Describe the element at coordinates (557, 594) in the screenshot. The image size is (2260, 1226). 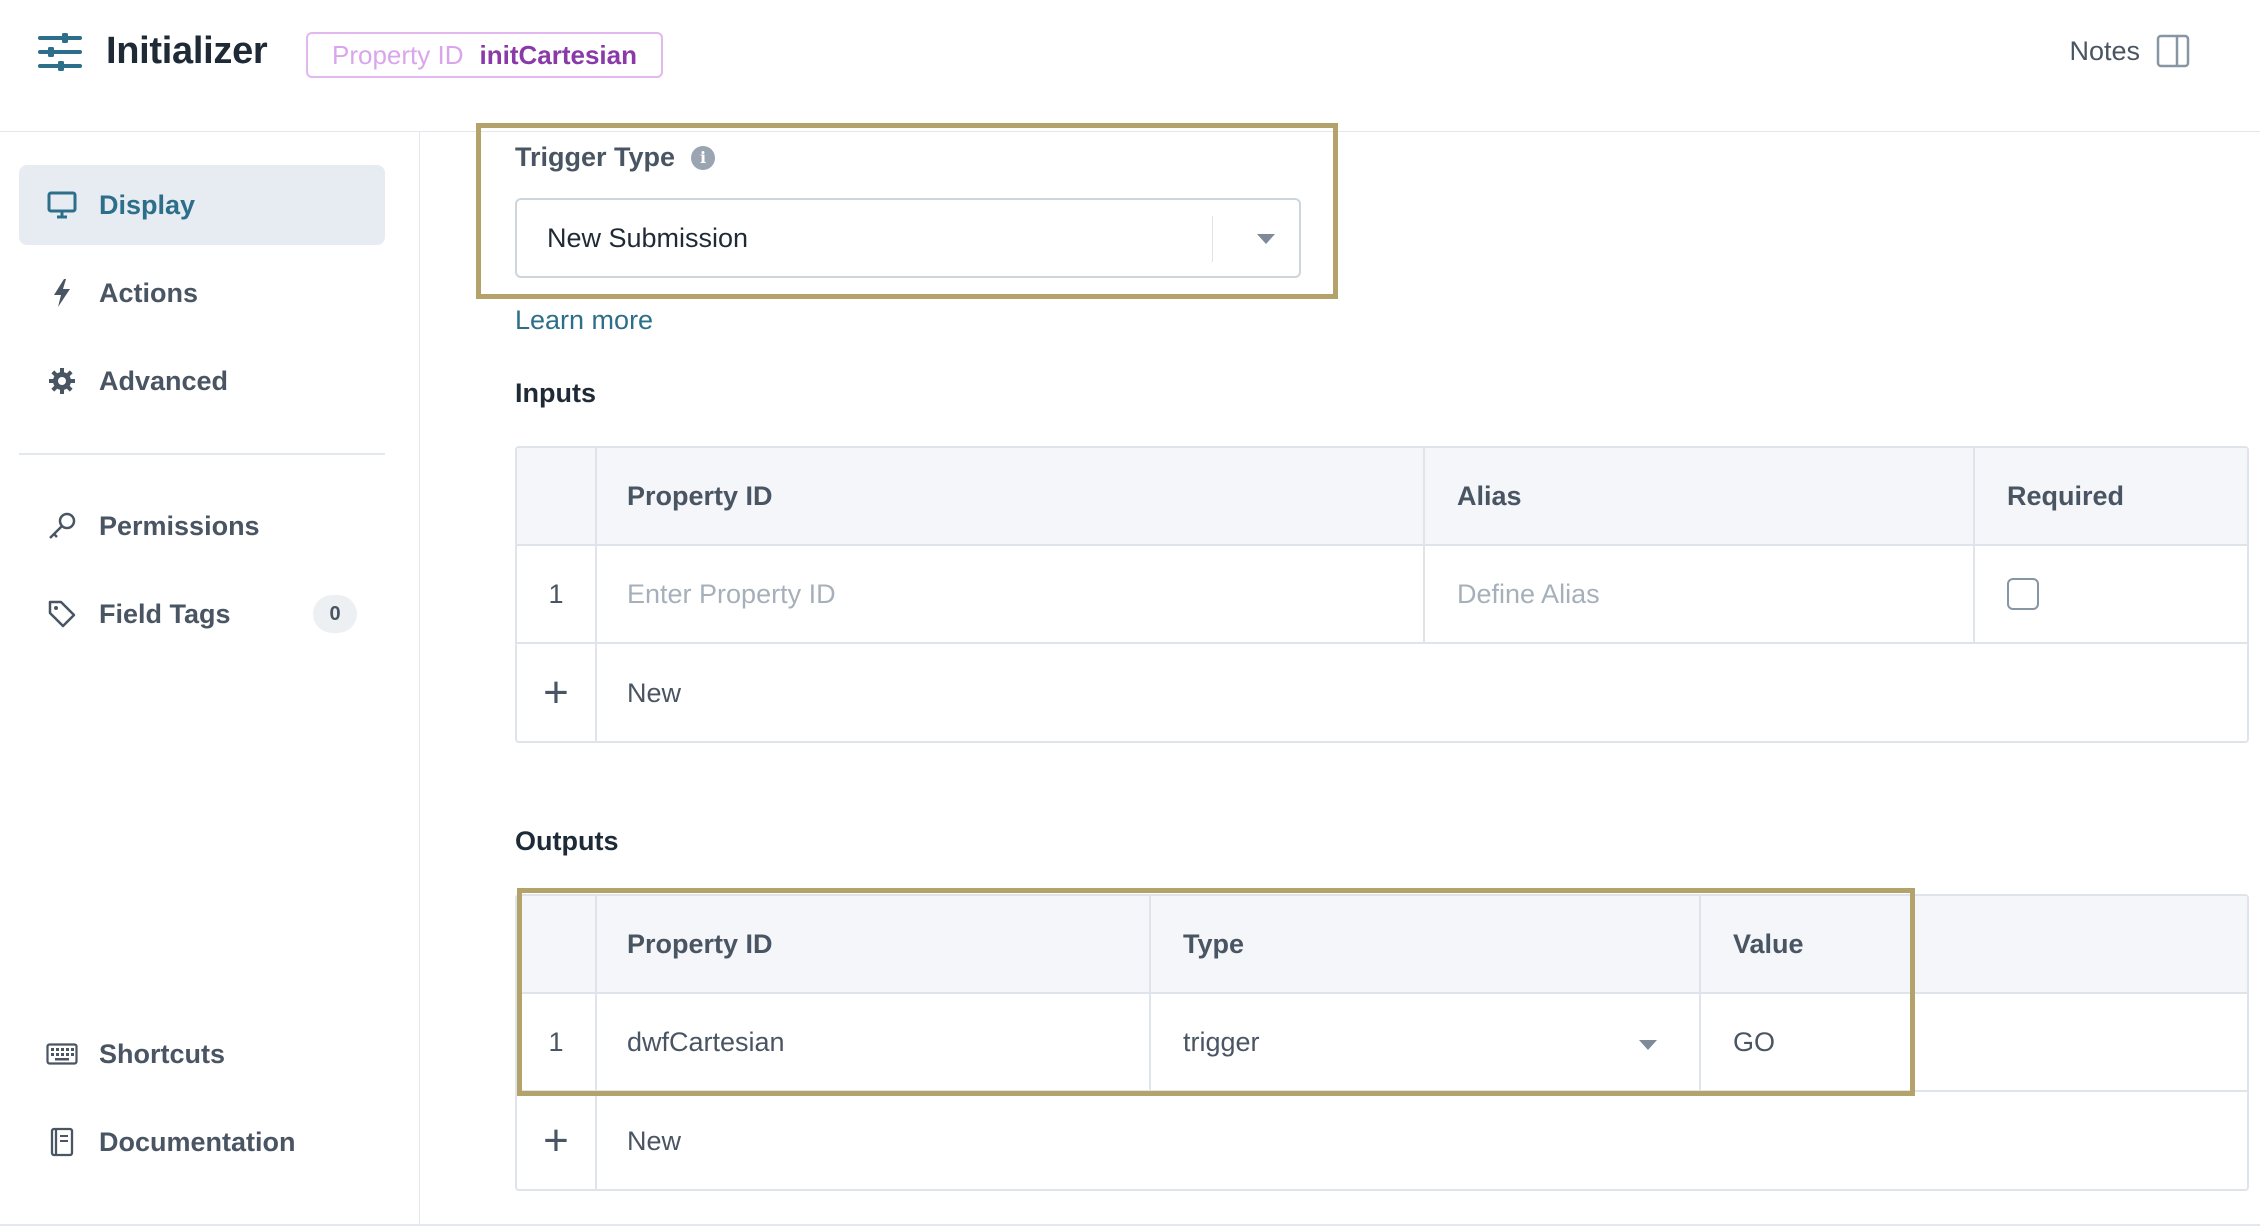
I see `row-index: 1` at that location.